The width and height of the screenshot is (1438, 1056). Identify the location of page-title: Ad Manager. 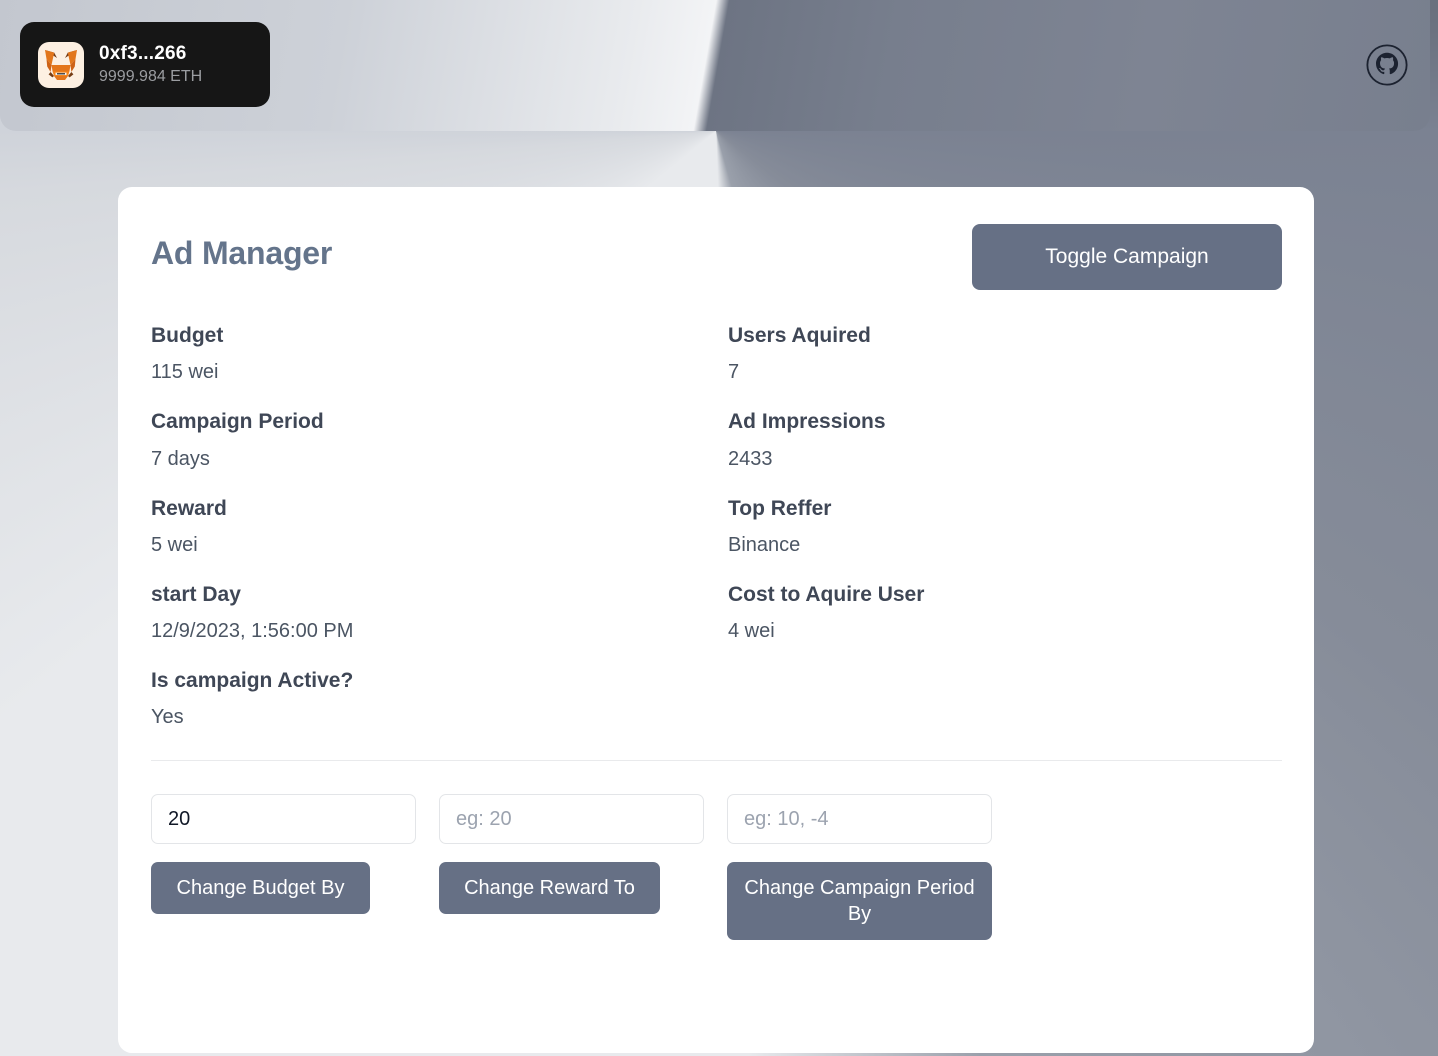
(242, 253).